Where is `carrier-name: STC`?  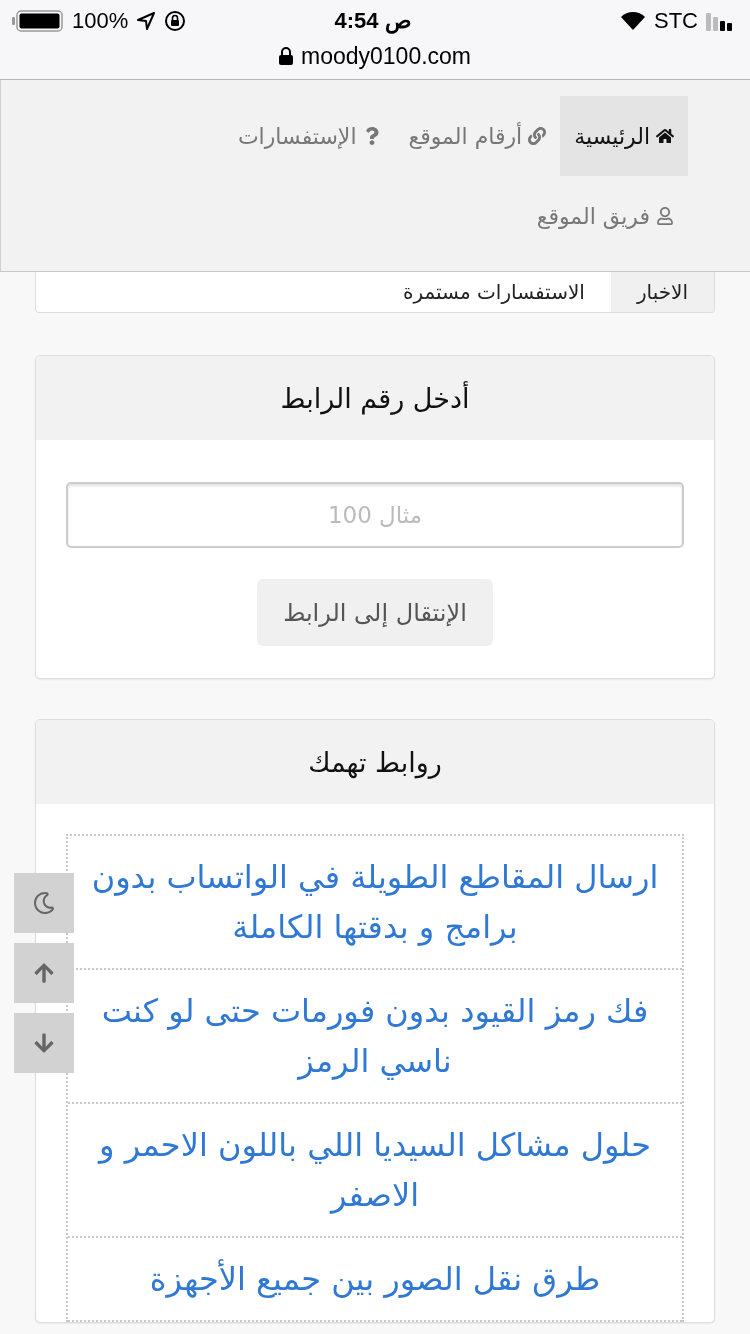
carrier-name: STC is located at coordinates (676, 21).